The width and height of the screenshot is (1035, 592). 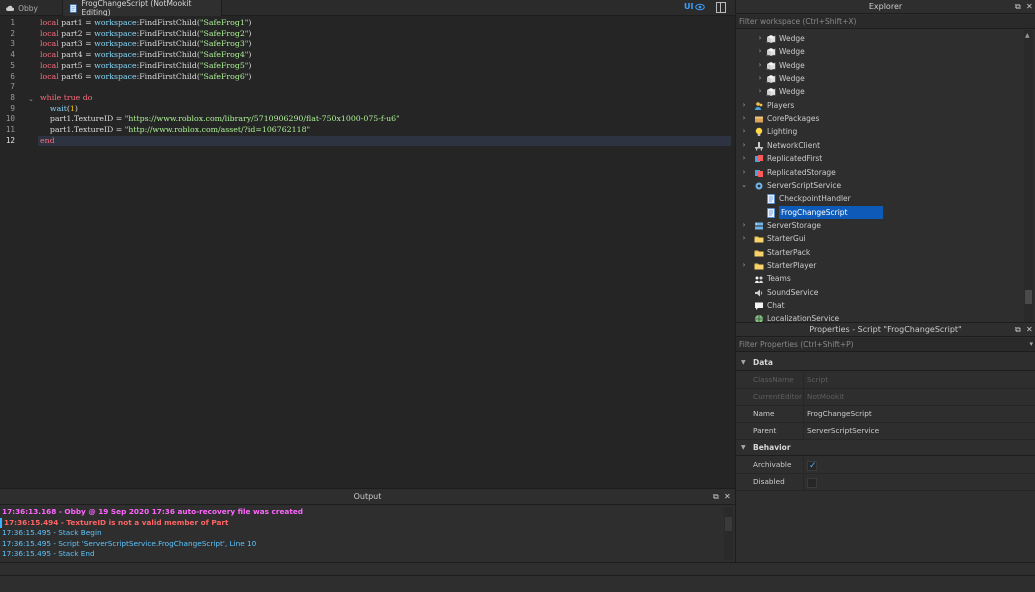 What do you see at coordinates (1028, 176) in the screenshot?
I see `explorer-scrollbar: ▲` at bounding box center [1028, 176].